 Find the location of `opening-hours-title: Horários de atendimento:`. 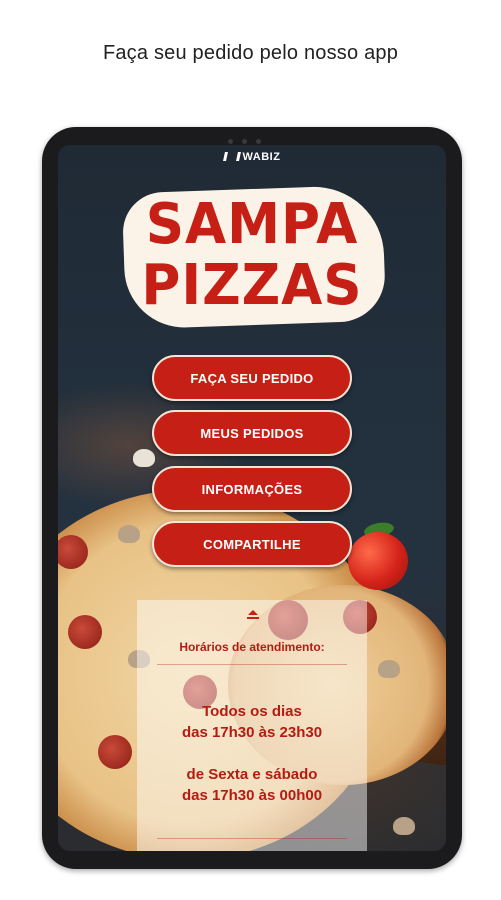

opening-hours-title: Horários de atendimento: is located at coordinates (252, 647).